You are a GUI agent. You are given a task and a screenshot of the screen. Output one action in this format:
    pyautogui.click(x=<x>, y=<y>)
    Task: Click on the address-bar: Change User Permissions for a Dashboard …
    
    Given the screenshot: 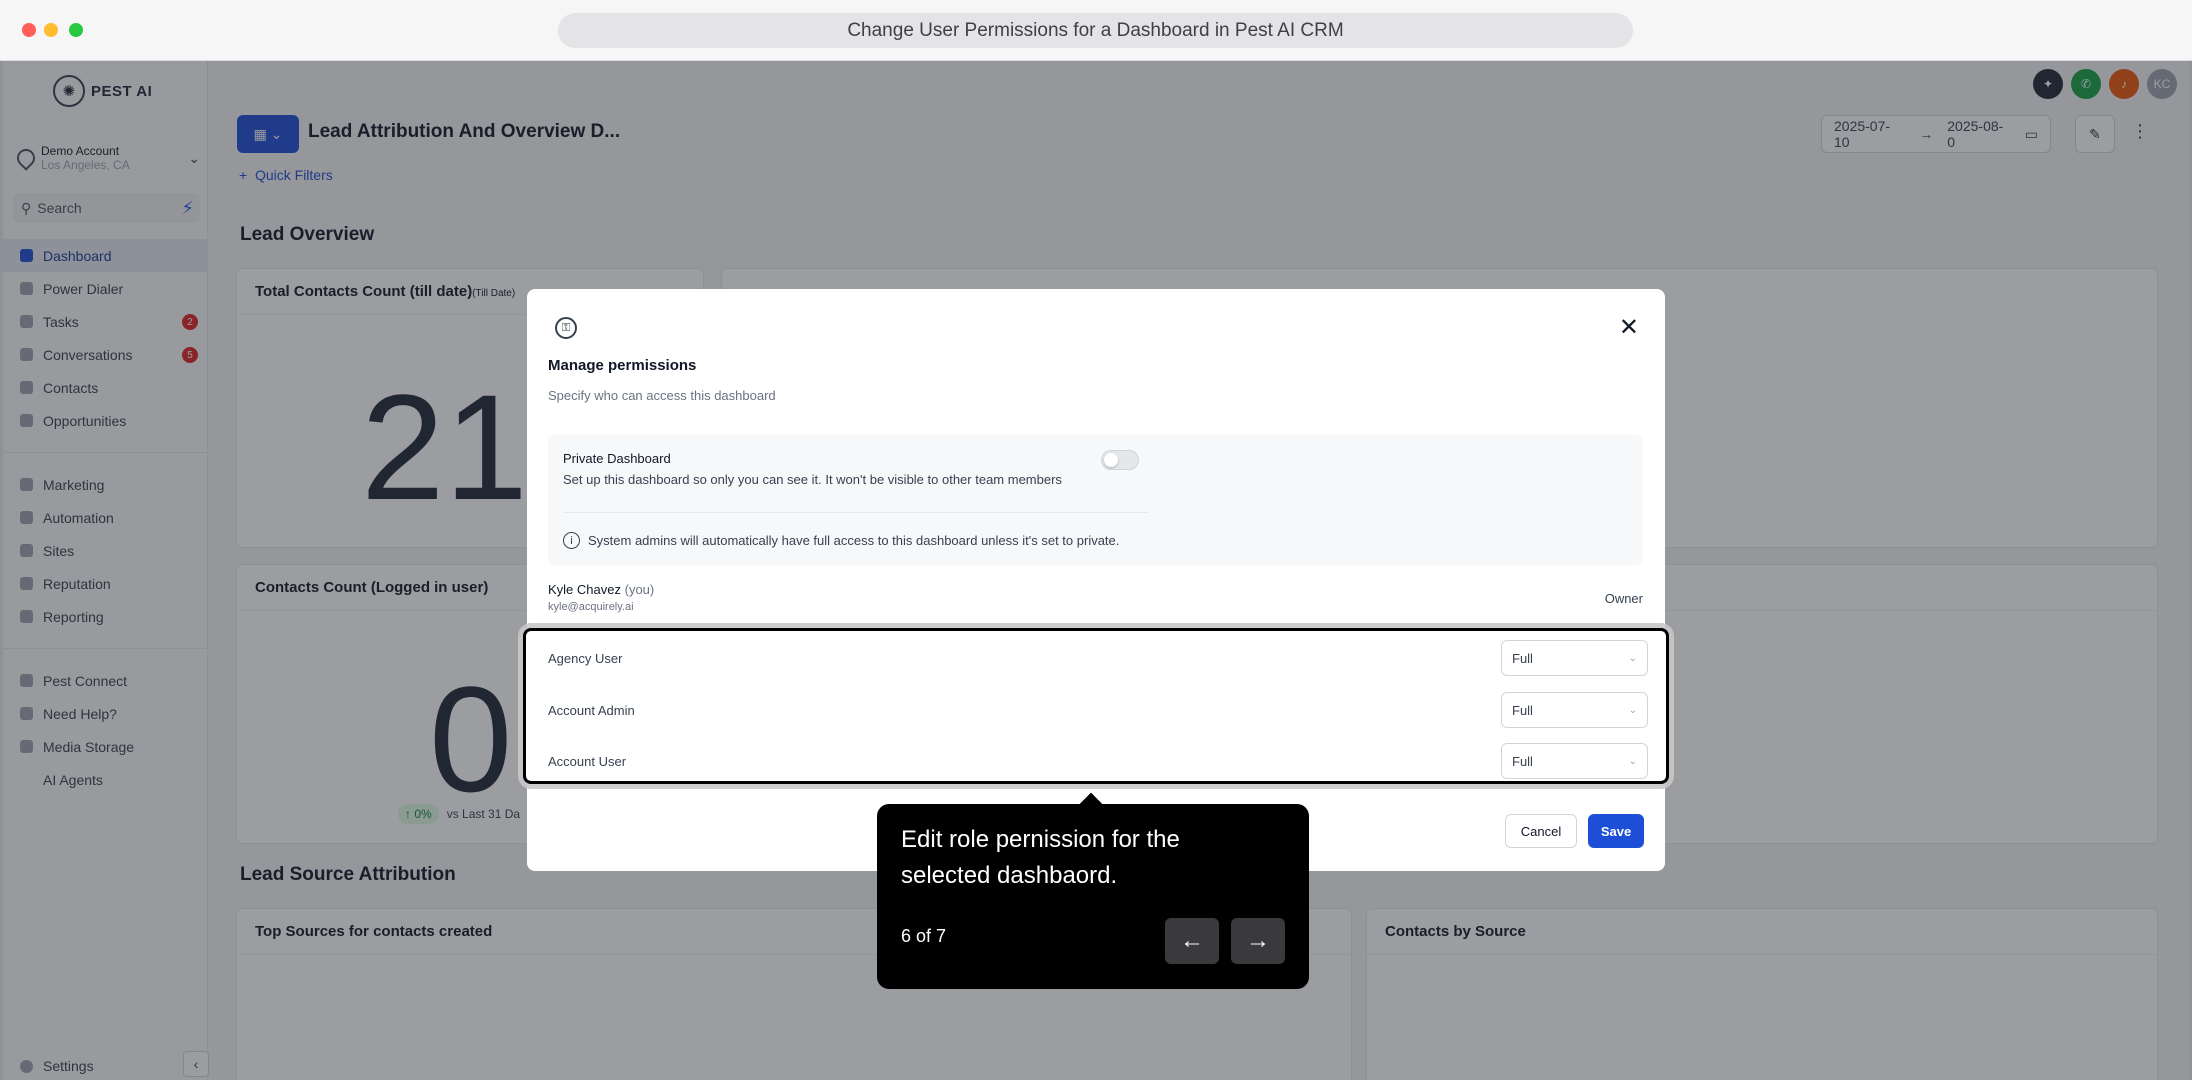 What is the action you would take?
    pyautogui.click(x=1095, y=30)
    